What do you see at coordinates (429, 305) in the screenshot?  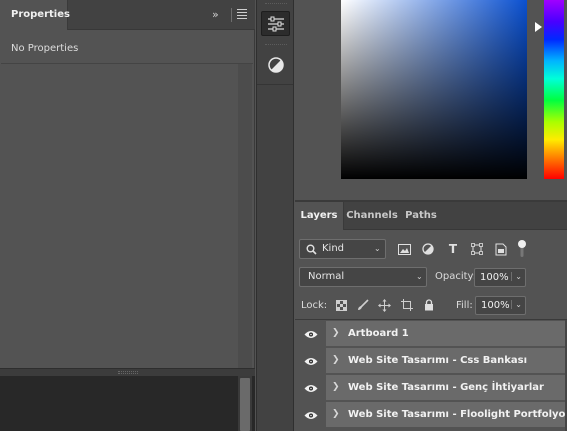 I see `lock-all-icon` at bounding box center [429, 305].